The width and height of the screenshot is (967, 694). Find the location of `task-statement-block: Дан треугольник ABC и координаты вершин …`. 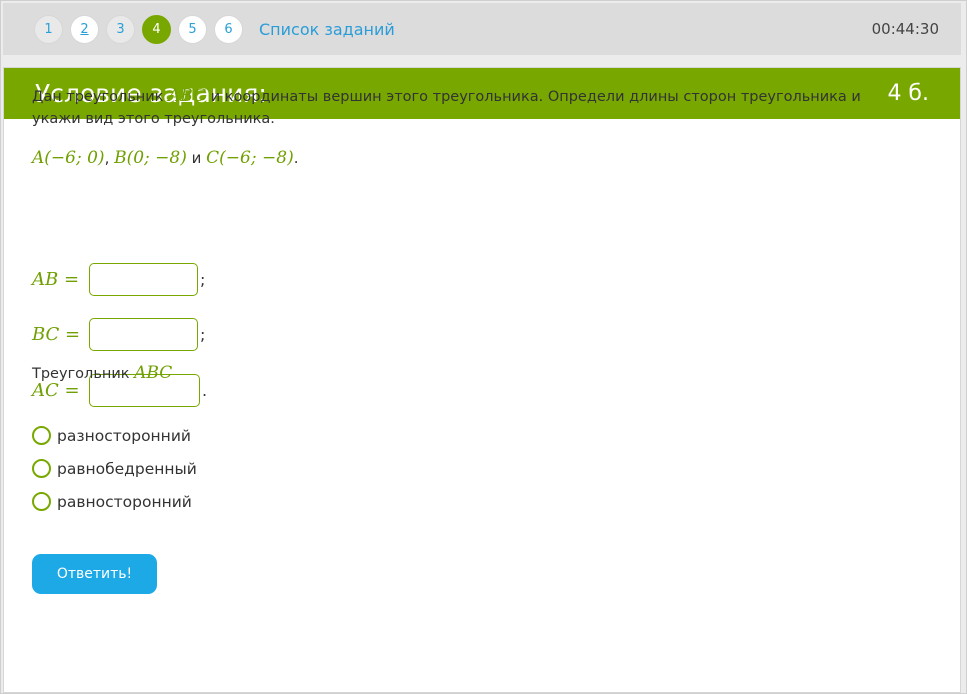

task-statement-block: Дан треугольник ABC и координаты вершин … is located at coordinates (462, 107).